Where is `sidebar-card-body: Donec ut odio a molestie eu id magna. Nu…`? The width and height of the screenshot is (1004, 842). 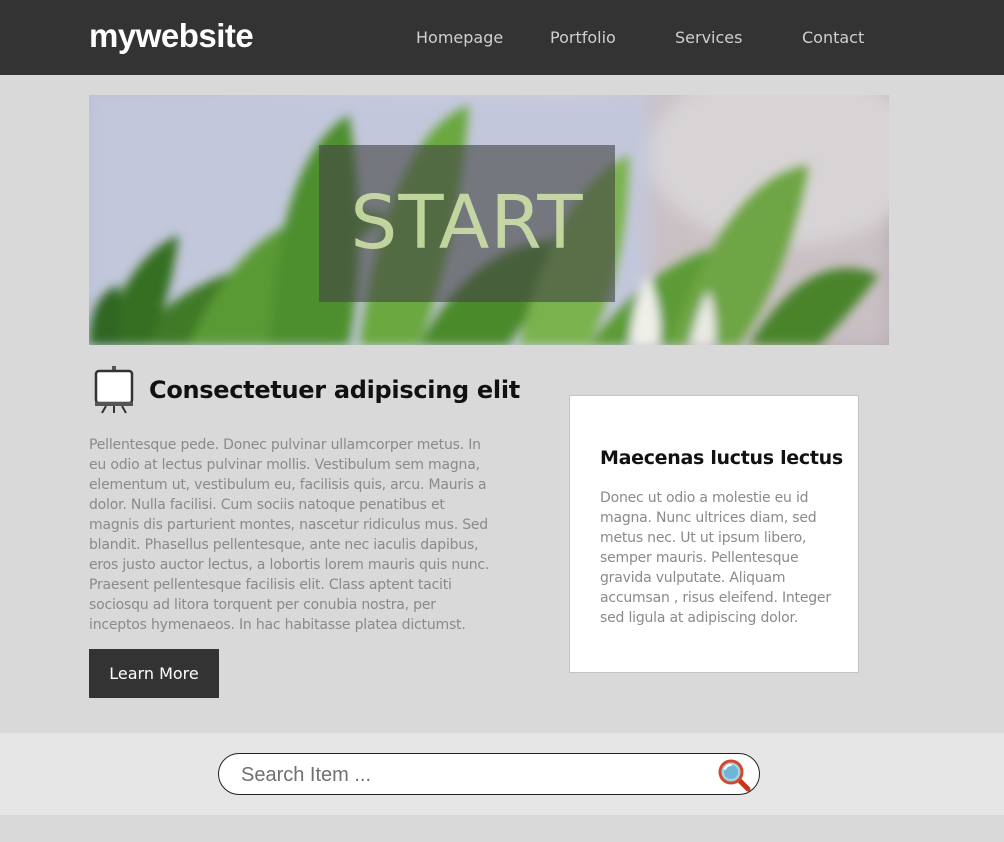 sidebar-card-body: Donec ut odio a molestie eu id magna. Nu… is located at coordinates (715, 558).